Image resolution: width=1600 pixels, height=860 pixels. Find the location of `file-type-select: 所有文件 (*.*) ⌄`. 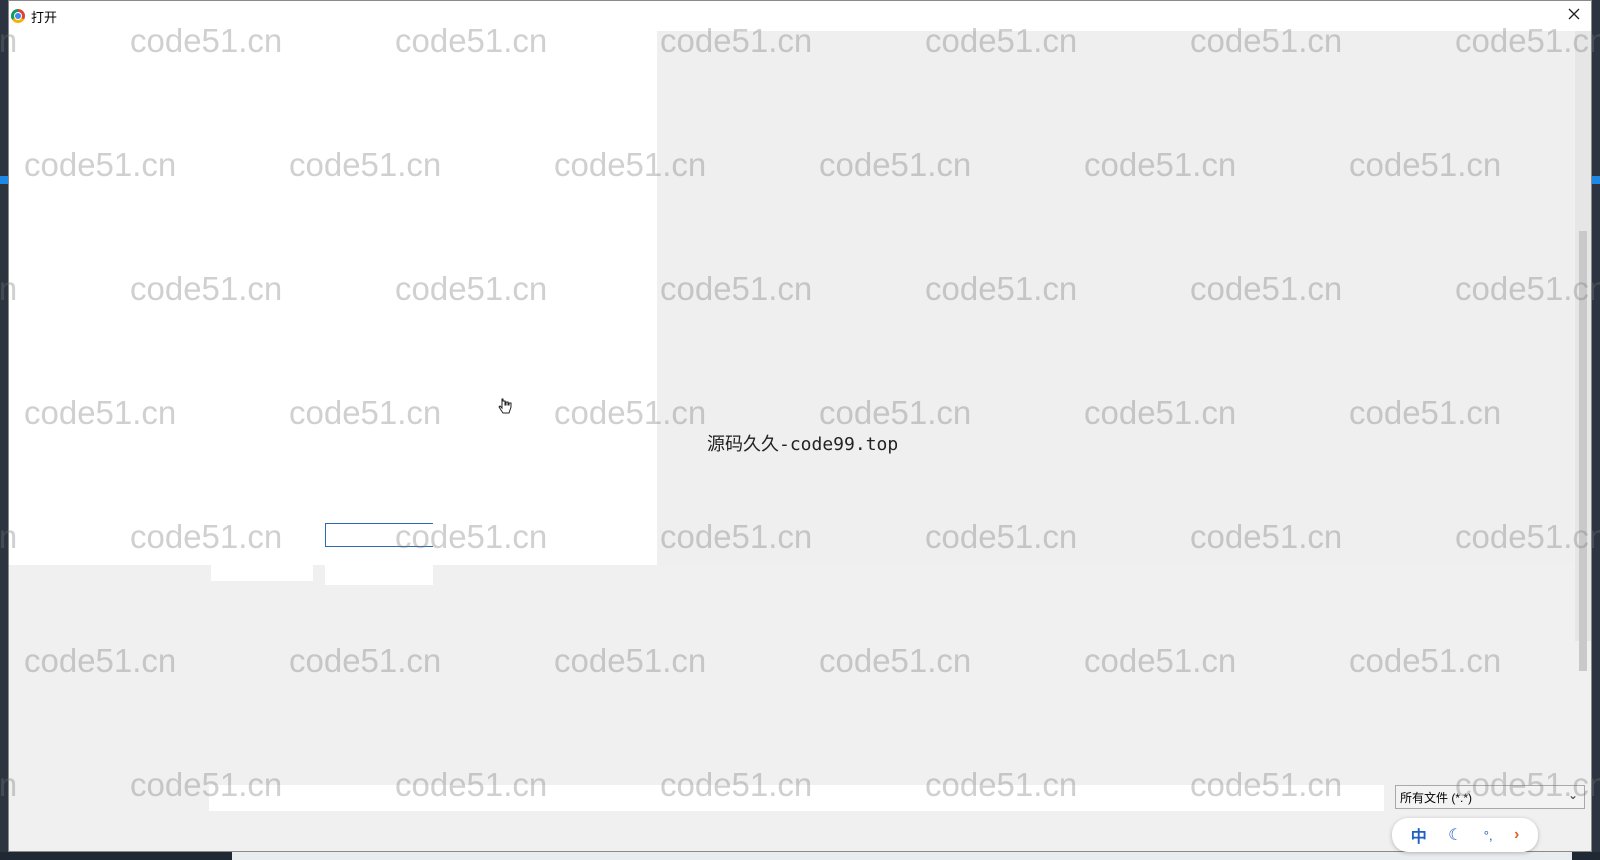

file-type-select: 所有文件 (*.*) ⌄ is located at coordinates (1490, 797).